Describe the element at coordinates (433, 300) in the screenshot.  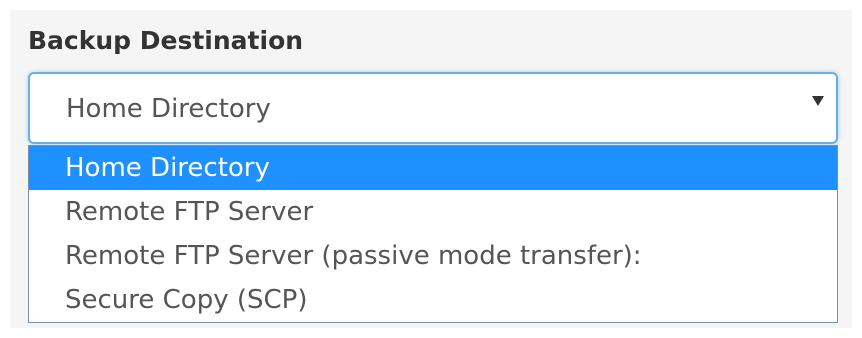
I see `option-secure-copy-scp: Secure Copy (SCP)` at that location.